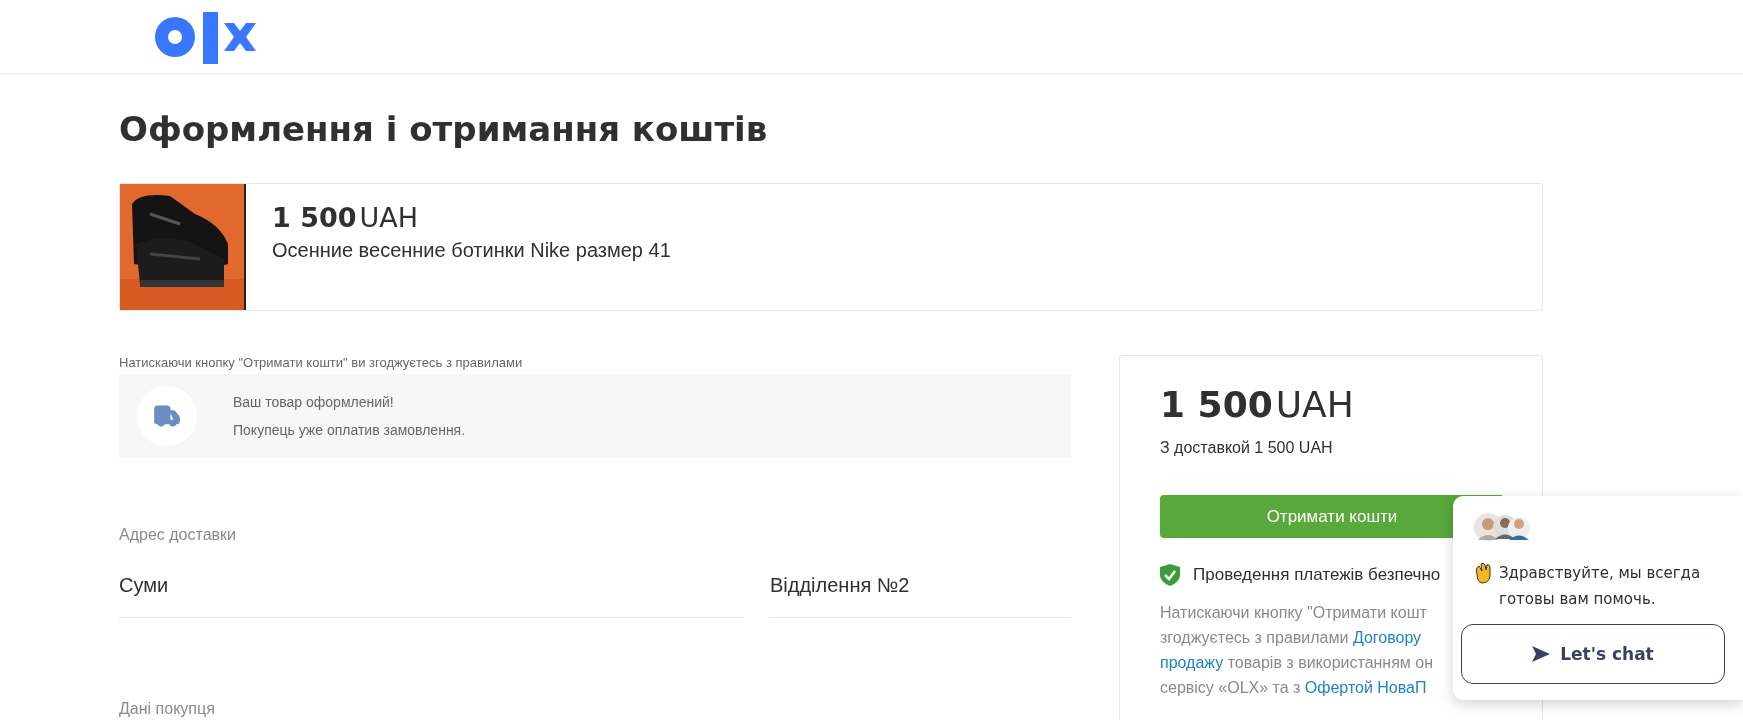 Image resolution: width=1743 pixels, height=720 pixels. Describe the element at coordinates (1593, 654) in the screenshot. I see `chat-button: Let's chat` at that location.